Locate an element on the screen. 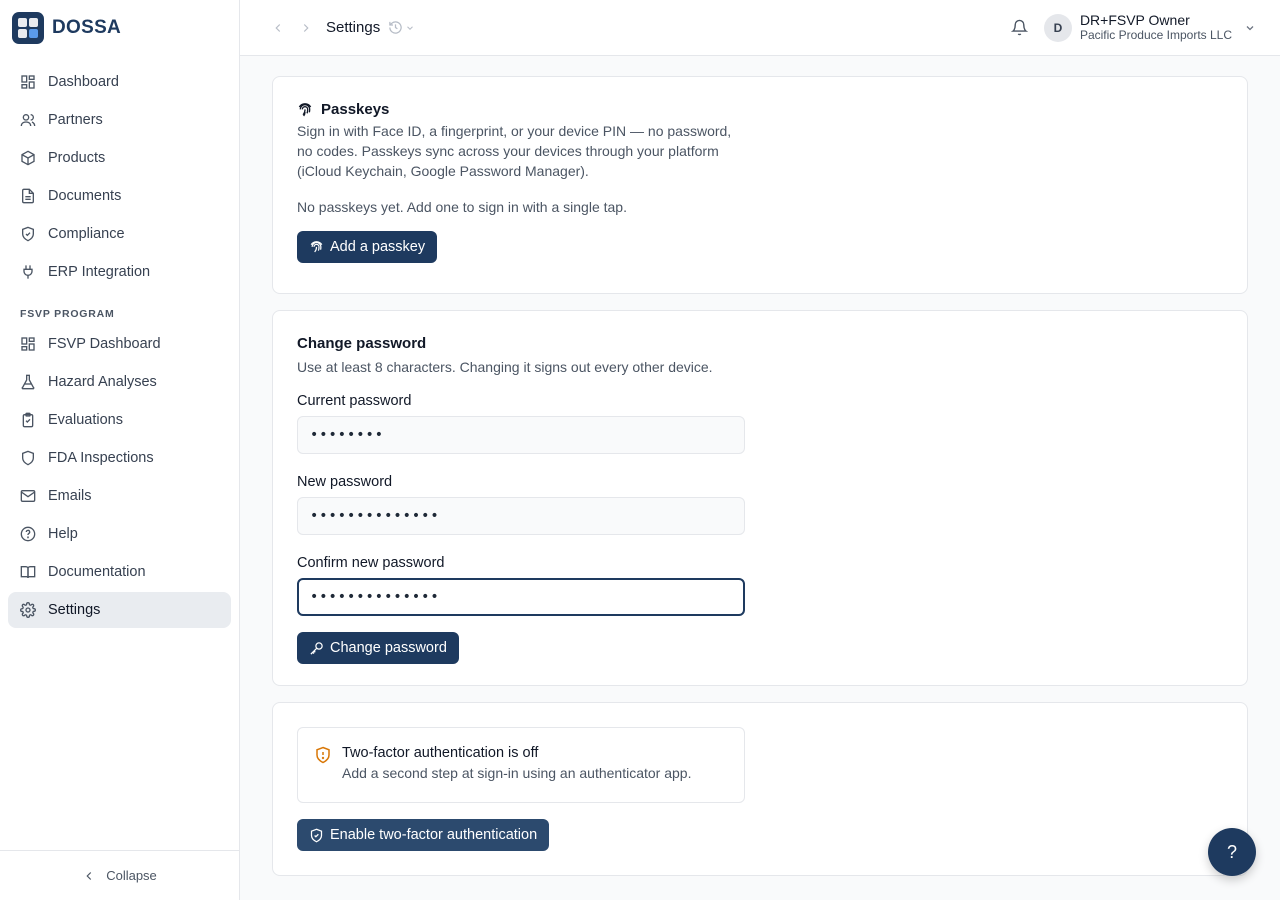 Image resolution: width=1280 pixels, height=900 pixels. brand-name: DOSSA is located at coordinates (87, 27).